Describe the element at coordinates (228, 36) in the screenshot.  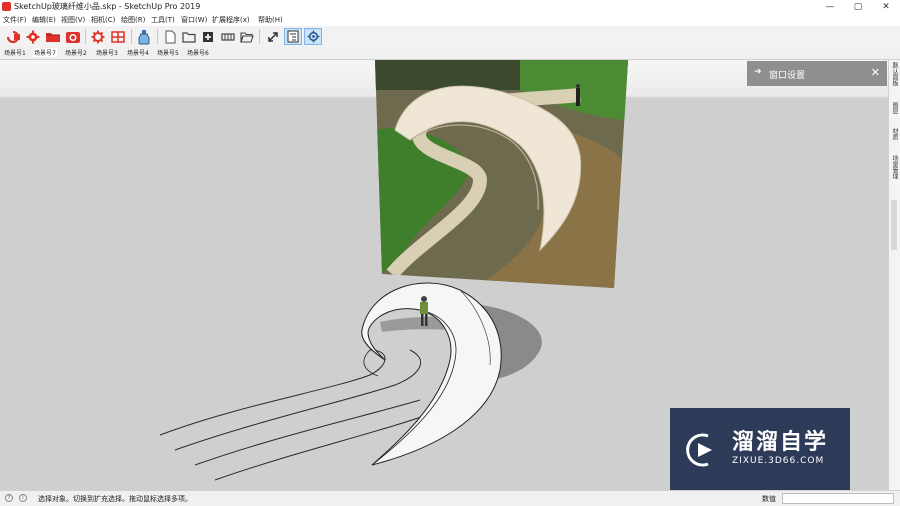
I see `scale-icon` at that location.